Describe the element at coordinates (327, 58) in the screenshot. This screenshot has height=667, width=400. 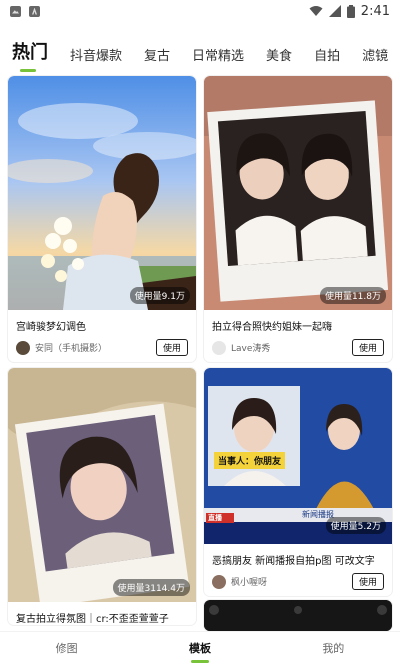
I see `tab-selfie: 自拍` at that location.